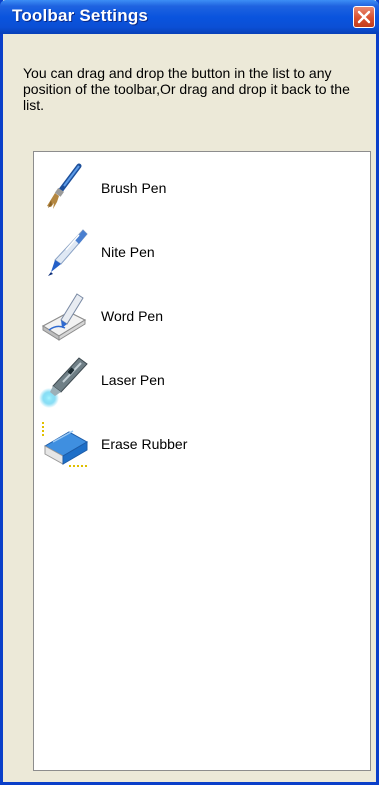 The height and width of the screenshot is (785, 379). Describe the element at coordinates (134, 188) in the screenshot. I see `list-item-label: Brush Pen` at that location.